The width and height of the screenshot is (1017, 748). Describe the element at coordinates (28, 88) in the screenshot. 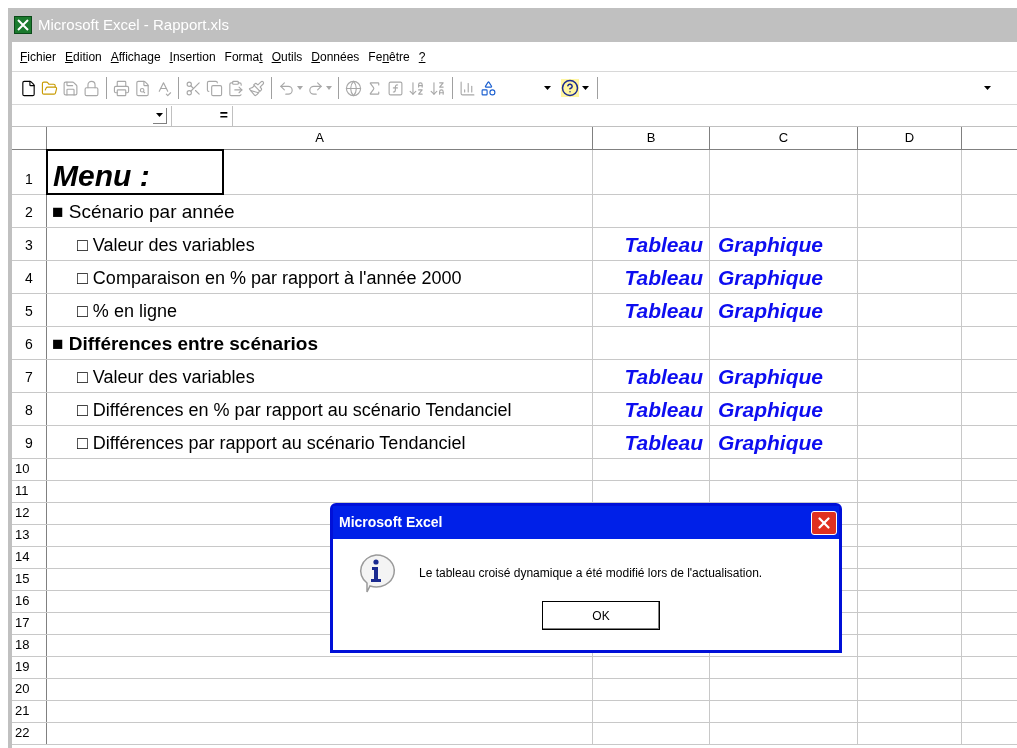

I see `file-icon` at that location.